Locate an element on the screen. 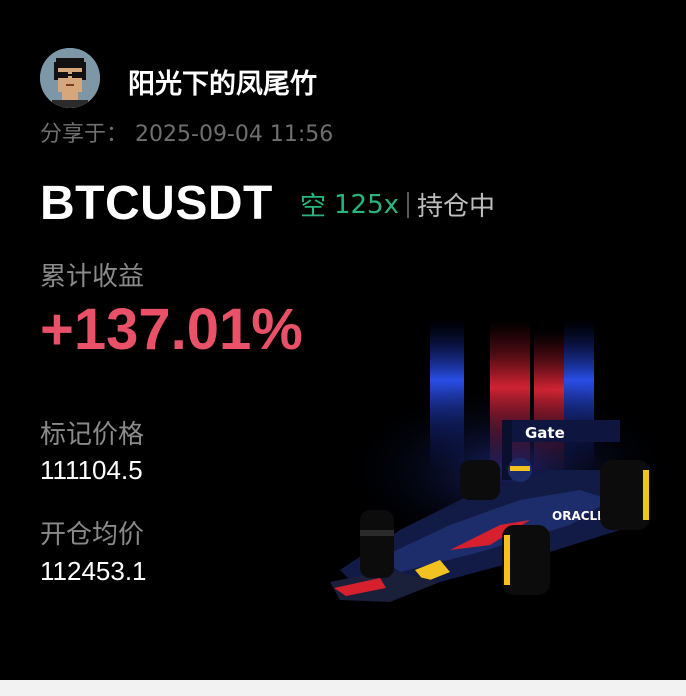 This screenshot has height=696, width=686. username: 阳光下的凤尾竹 is located at coordinates (222, 84).